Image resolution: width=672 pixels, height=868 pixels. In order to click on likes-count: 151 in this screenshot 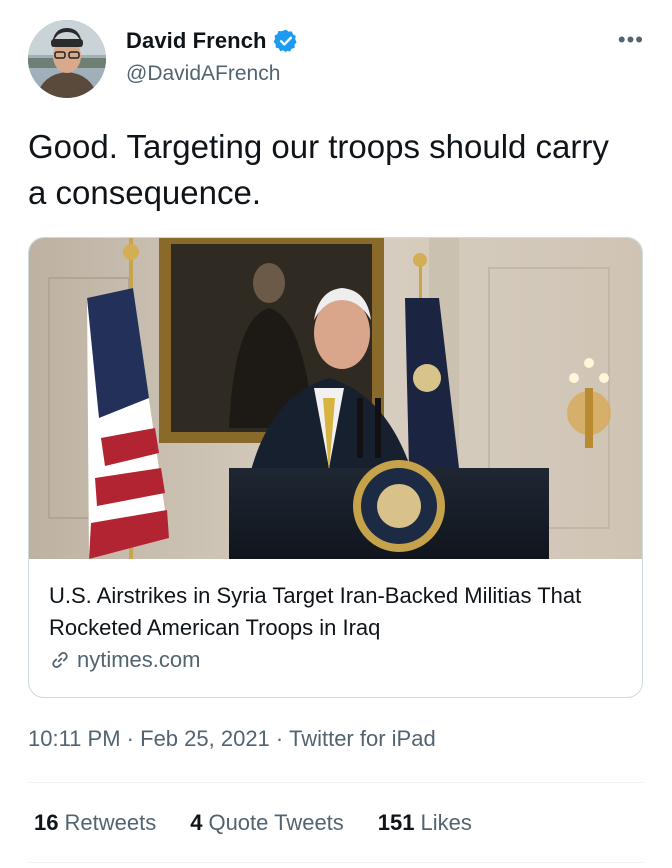, I will do `click(396, 822)`.